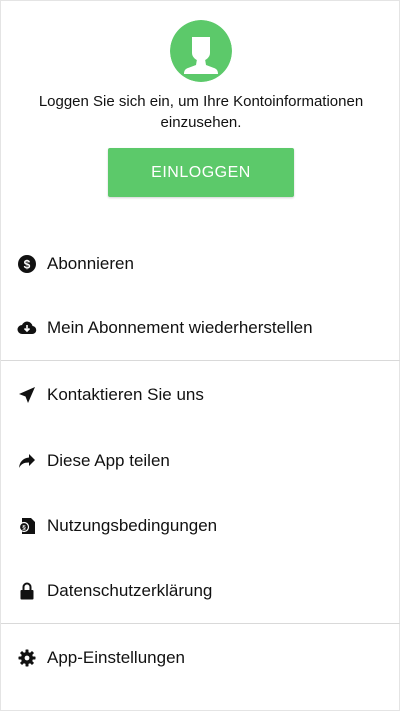 The width and height of the screenshot is (400, 711). What do you see at coordinates (201, 172) in the screenshot?
I see `login-button: EINLOGGEN` at bounding box center [201, 172].